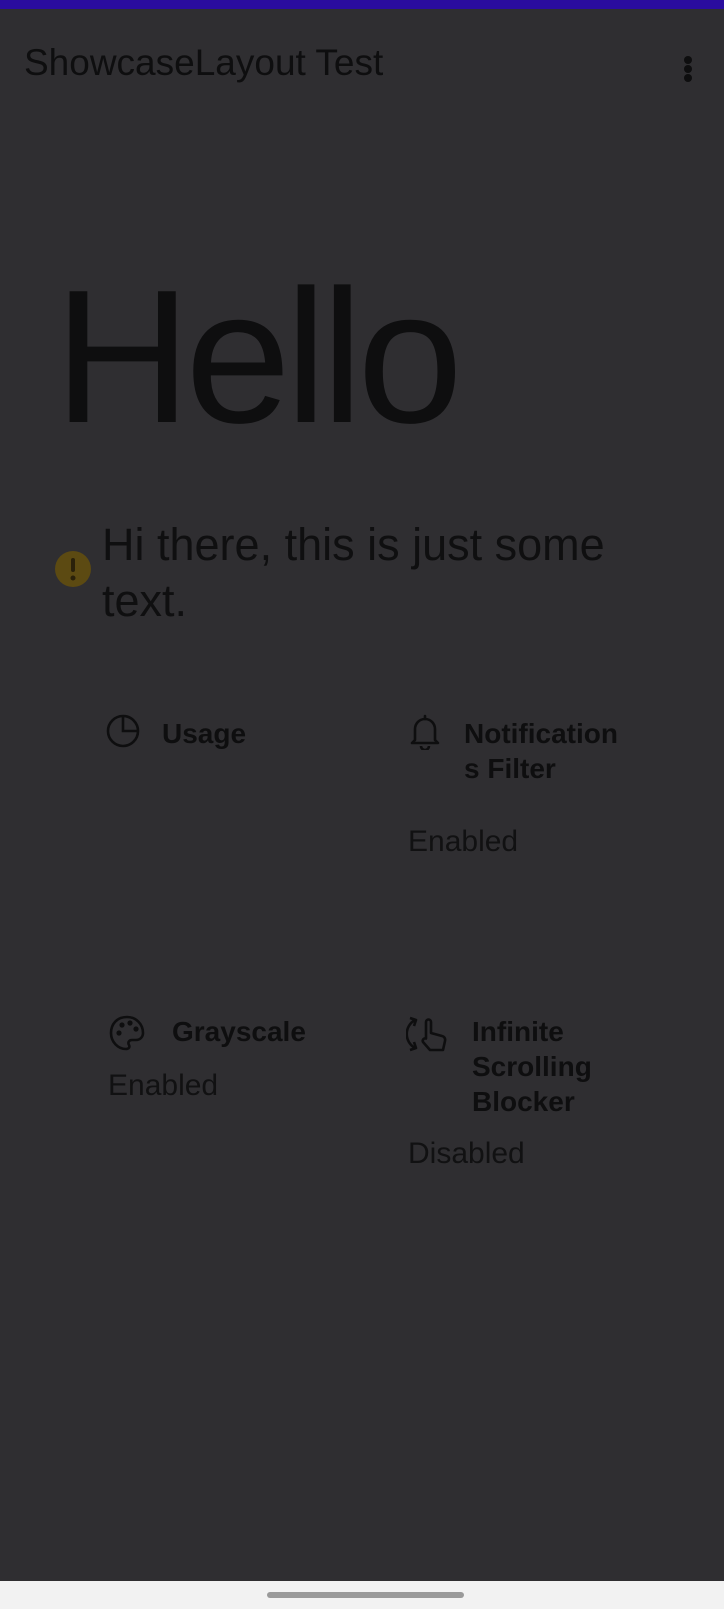  Describe the element at coordinates (466, 1153) in the screenshot. I see `tile-status: Disabled` at that location.